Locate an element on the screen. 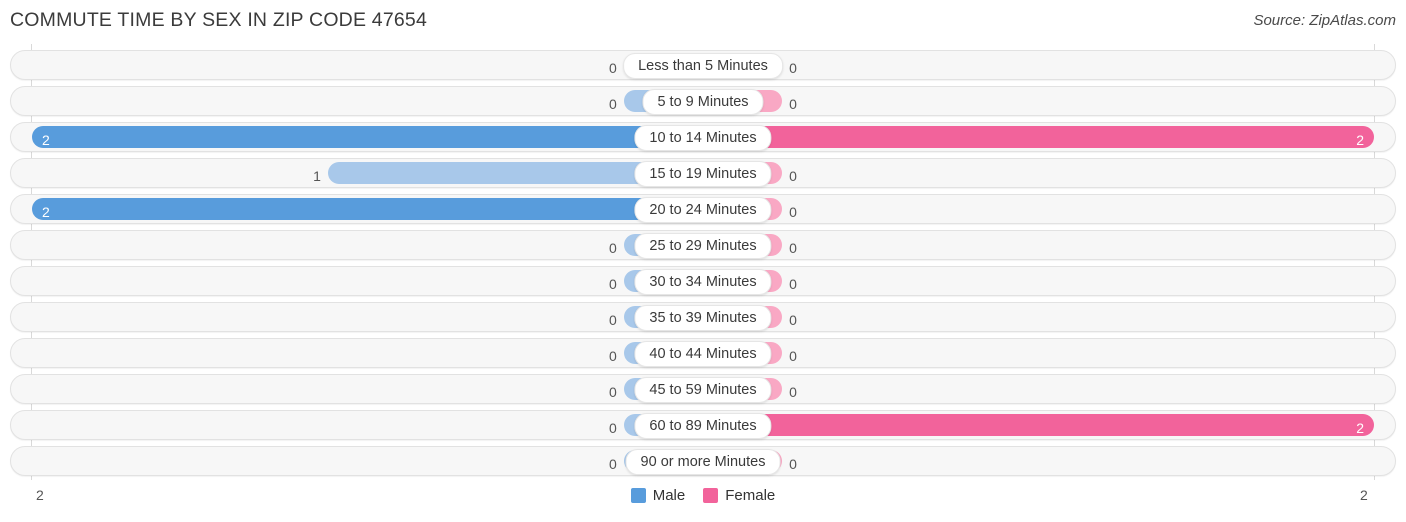 The width and height of the screenshot is (1406, 522). legend-item: Male is located at coordinates (658, 495).